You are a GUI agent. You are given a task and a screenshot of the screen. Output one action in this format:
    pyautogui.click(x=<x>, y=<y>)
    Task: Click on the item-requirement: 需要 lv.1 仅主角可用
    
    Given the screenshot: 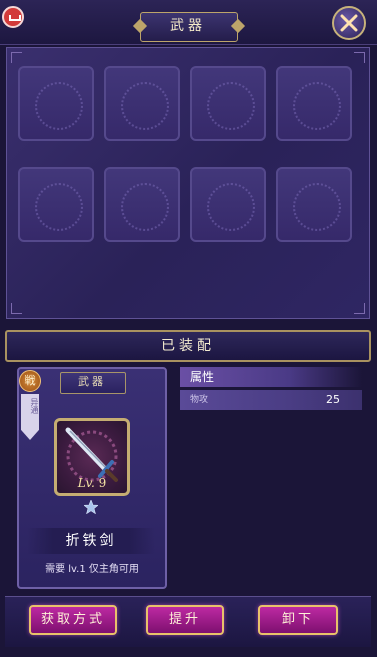 What is the action you would take?
    pyautogui.click(x=92, y=569)
    